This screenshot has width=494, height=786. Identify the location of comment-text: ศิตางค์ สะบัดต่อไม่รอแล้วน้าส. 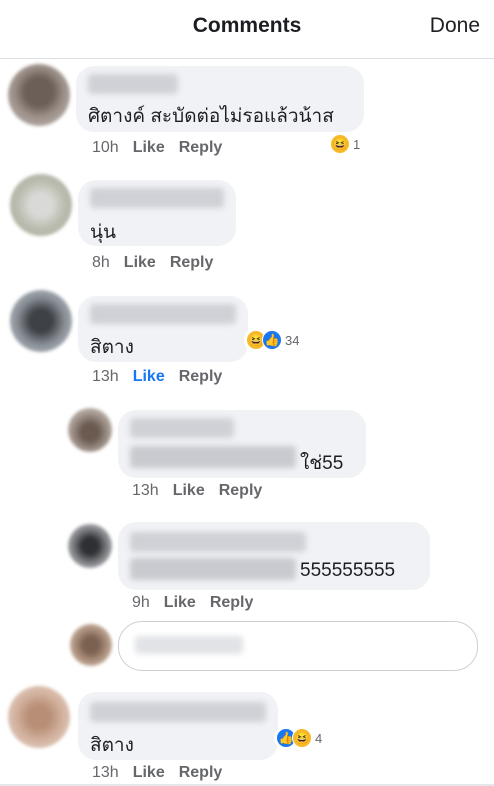
(211, 116).